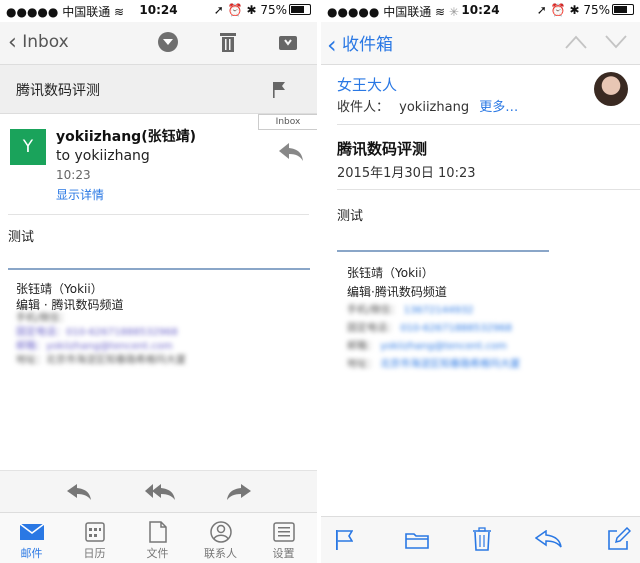 Image resolution: width=640 pixels, height=563 pixels. What do you see at coordinates (434, 107) in the screenshot?
I see `recipient-value: yokiizhang` at bounding box center [434, 107].